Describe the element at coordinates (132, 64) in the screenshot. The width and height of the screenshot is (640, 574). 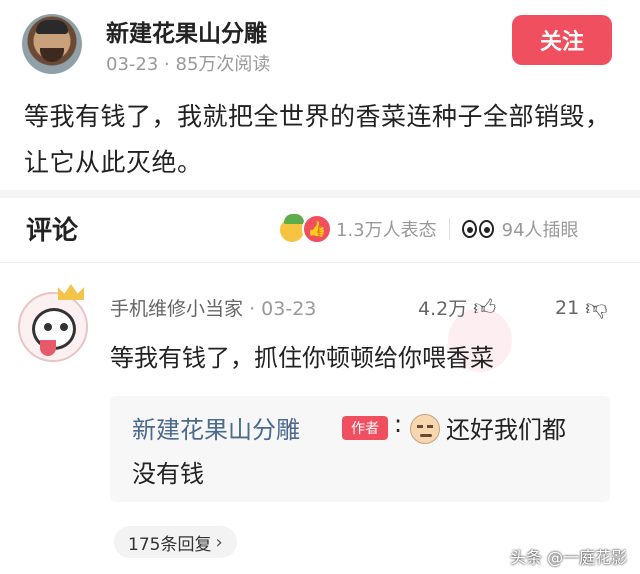
I see `post-date: 03-23` at that location.